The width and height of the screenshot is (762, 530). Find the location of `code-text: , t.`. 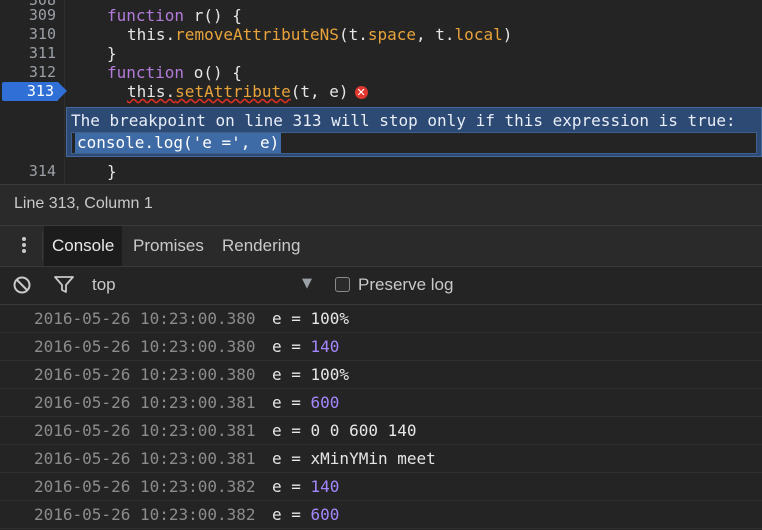

code-text: , t. is located at coordinates (435, 34).